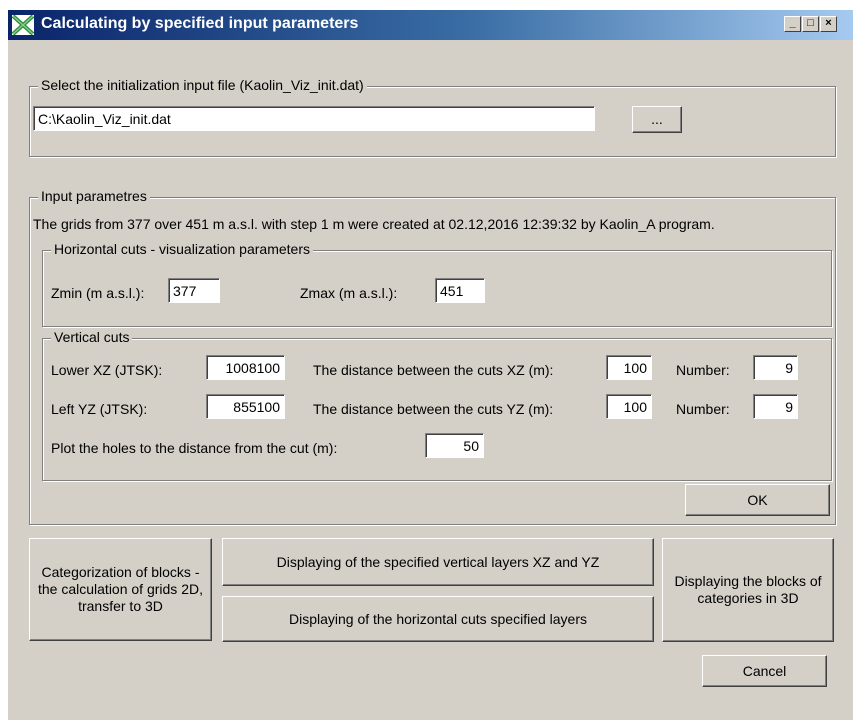 The width and height of the screenshot is (853, 720). I want to click on number-yz-label: Number:, so click(703, 409).